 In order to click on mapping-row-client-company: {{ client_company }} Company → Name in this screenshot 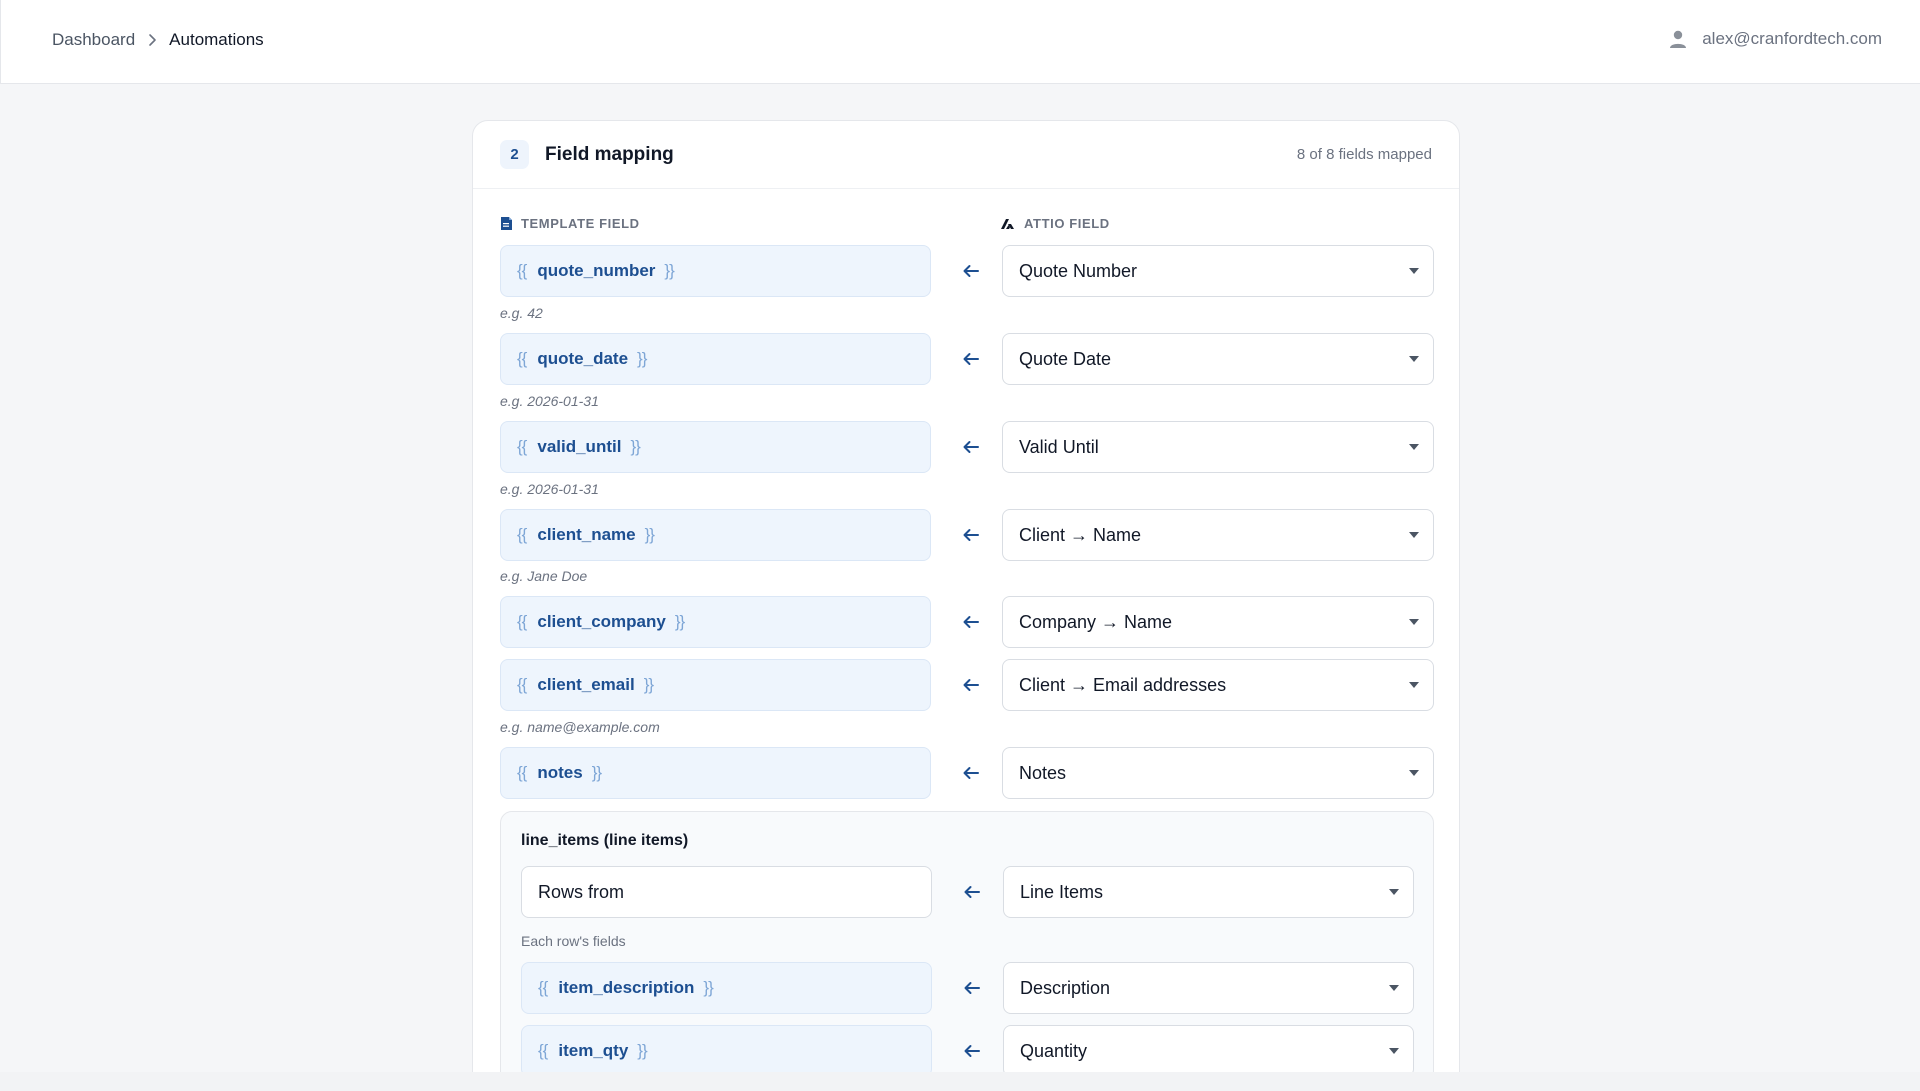, I will do `click(967, 622)`.